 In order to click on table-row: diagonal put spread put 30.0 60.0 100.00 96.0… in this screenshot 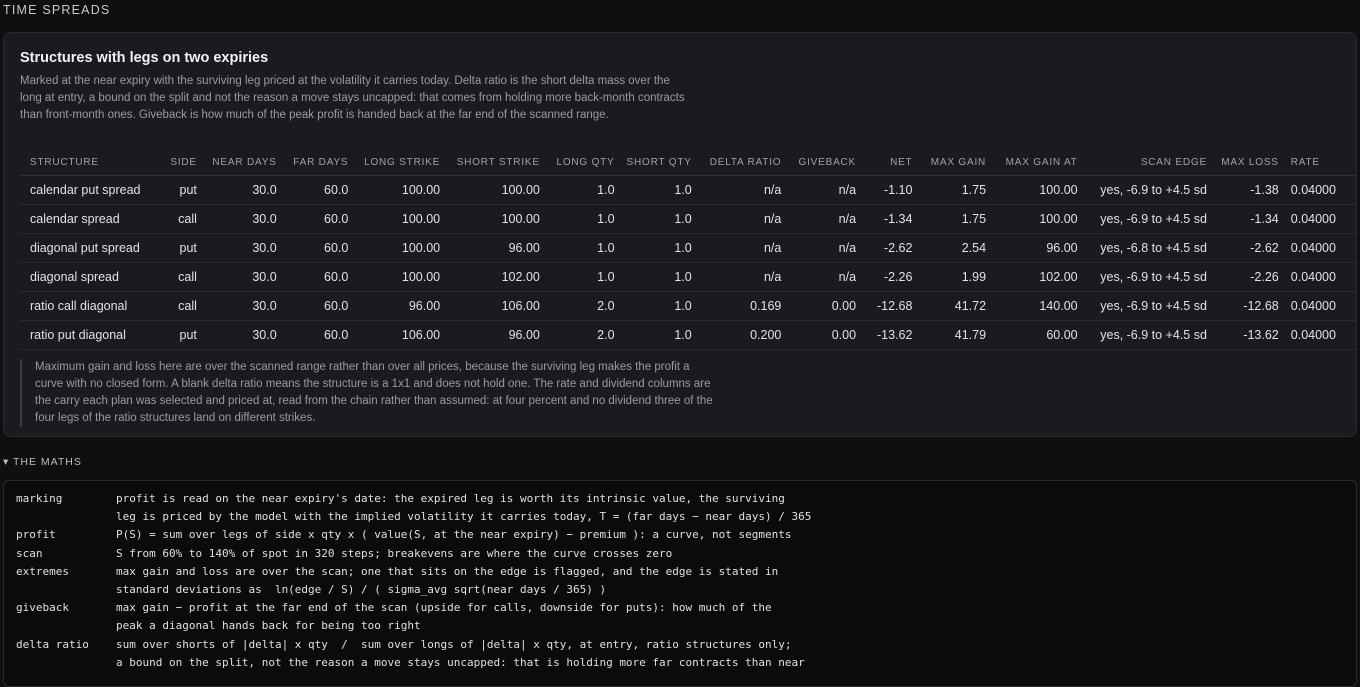, I will do `click(688, 248)`.